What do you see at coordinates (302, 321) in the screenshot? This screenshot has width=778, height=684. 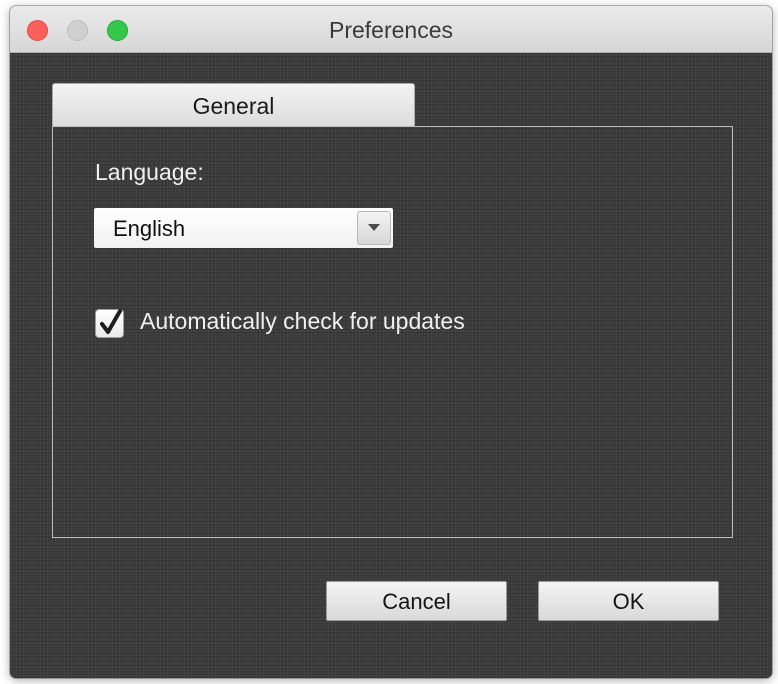 I see `auto-update-label: Automatically check for updates` at bounding box center [302, 321].